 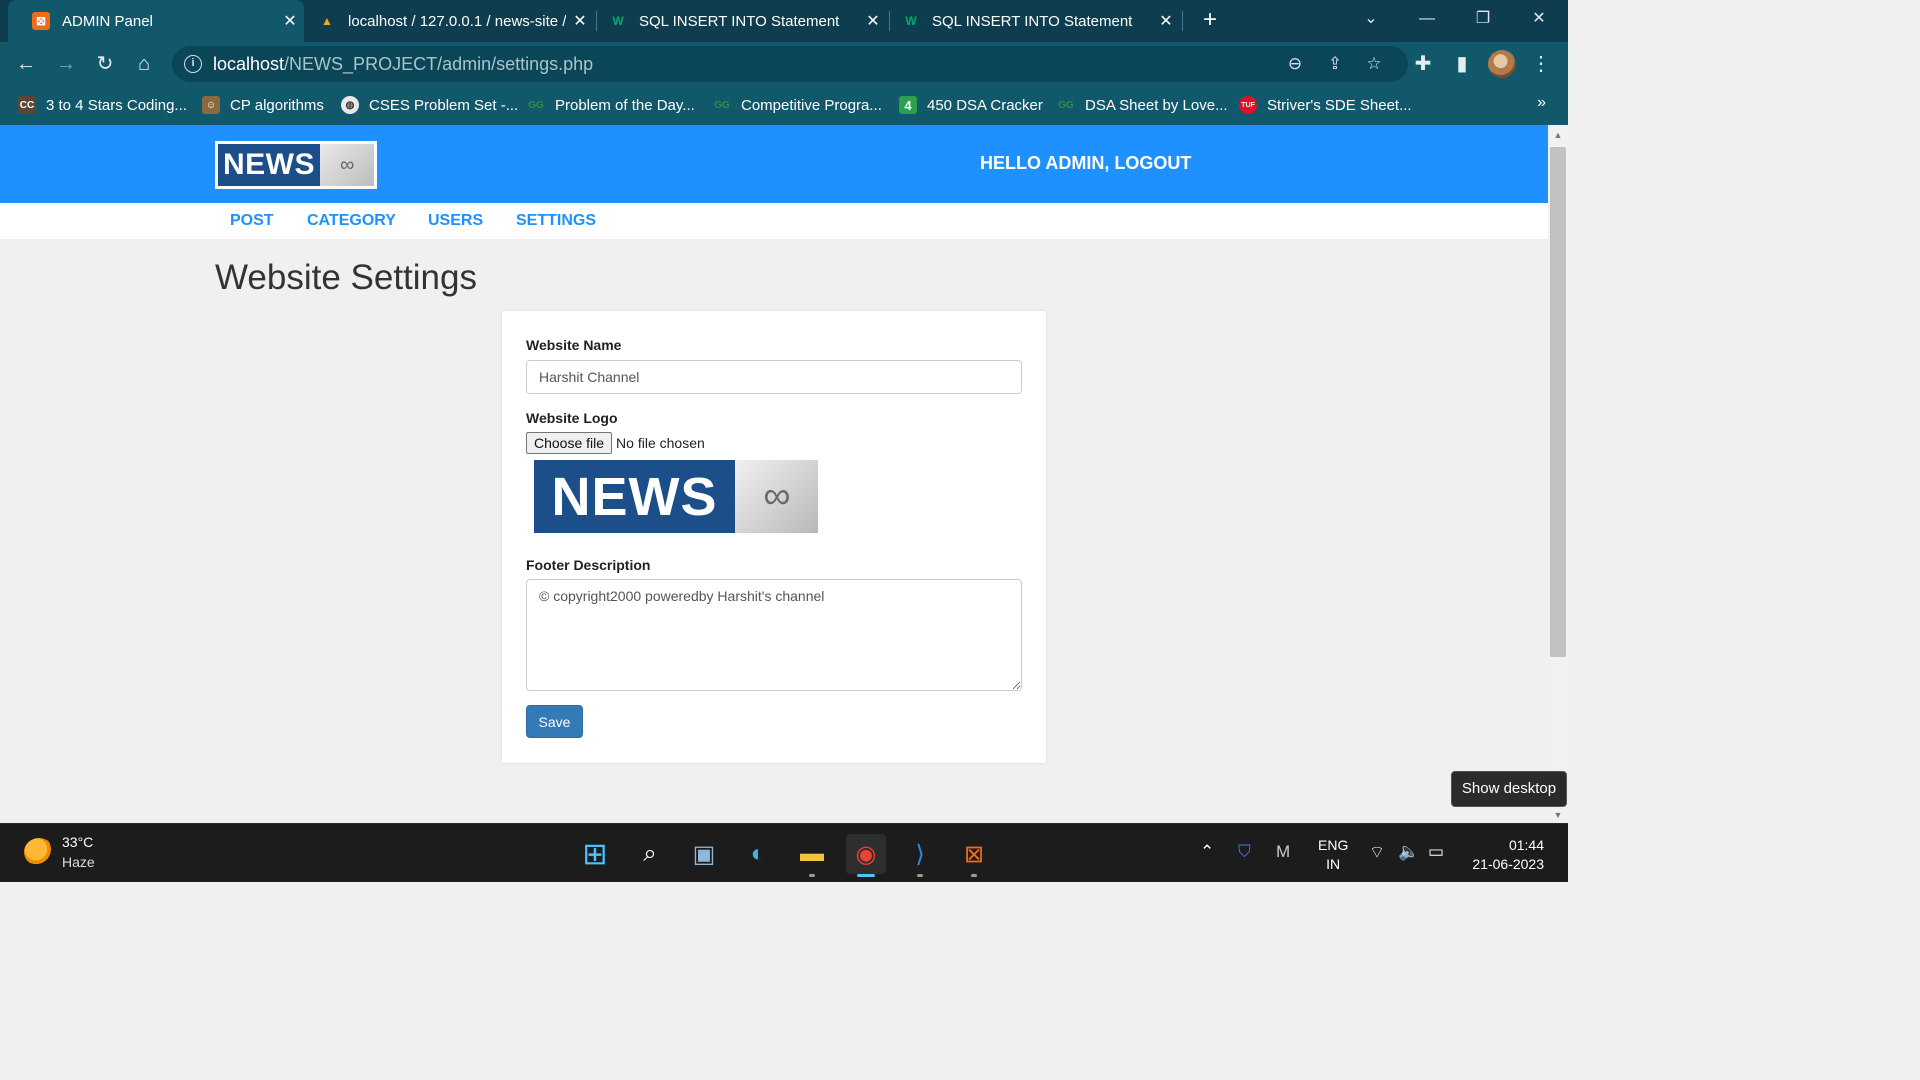 I want to click on more-bookmarks-icon: », so click(x=1541, y=103).